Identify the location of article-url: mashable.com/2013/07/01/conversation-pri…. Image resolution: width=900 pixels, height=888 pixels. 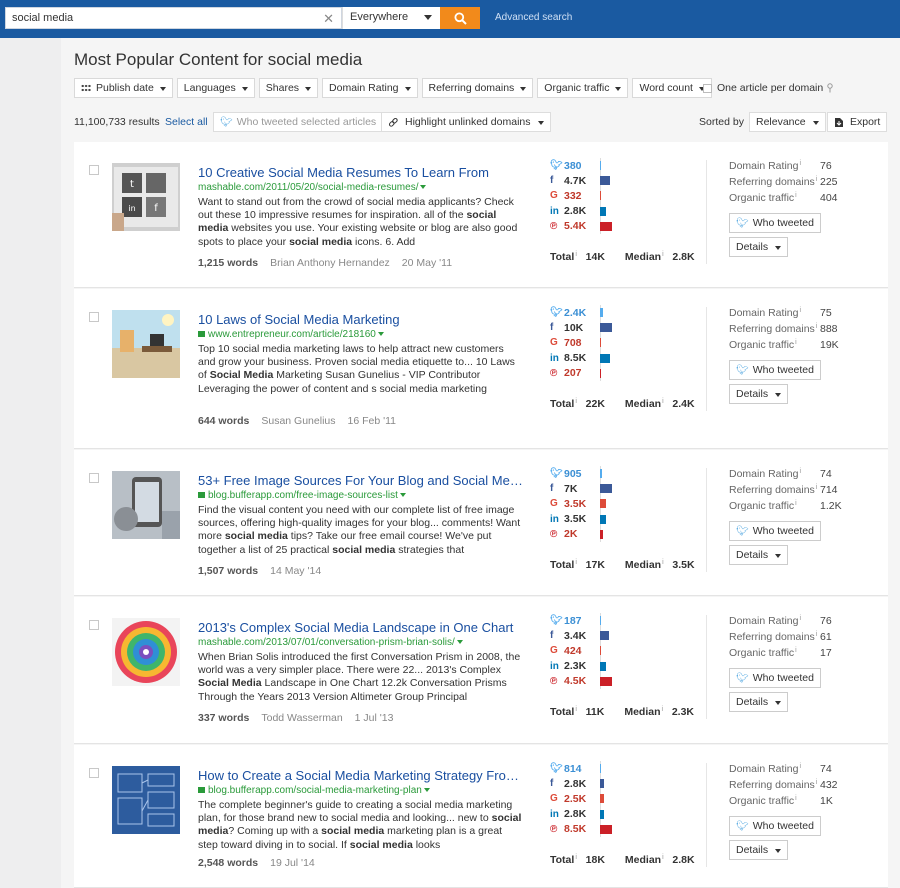
(330, 642).